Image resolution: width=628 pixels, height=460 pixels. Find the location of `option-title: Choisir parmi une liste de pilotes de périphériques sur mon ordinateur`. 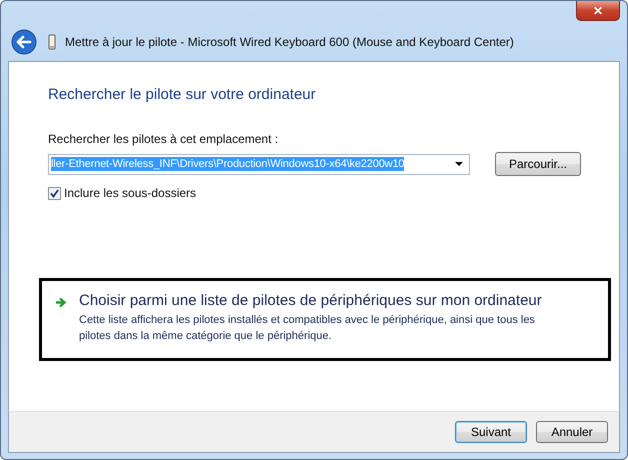

option-title: Choisir parmi une liste de pilotes de périphériques sur mon ordinateur is located at coordinates (310, 300).